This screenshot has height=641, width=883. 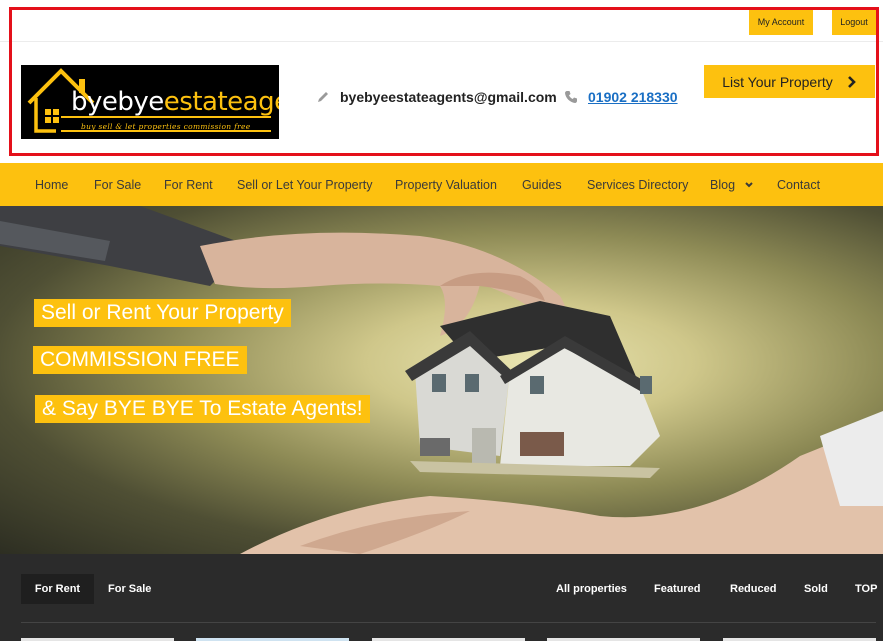 What do you see at coordinates (162, 313) in the screenshot?
I see `hero-headline-1: Sell or Rent Your Property` at bounding box center [162, 313].